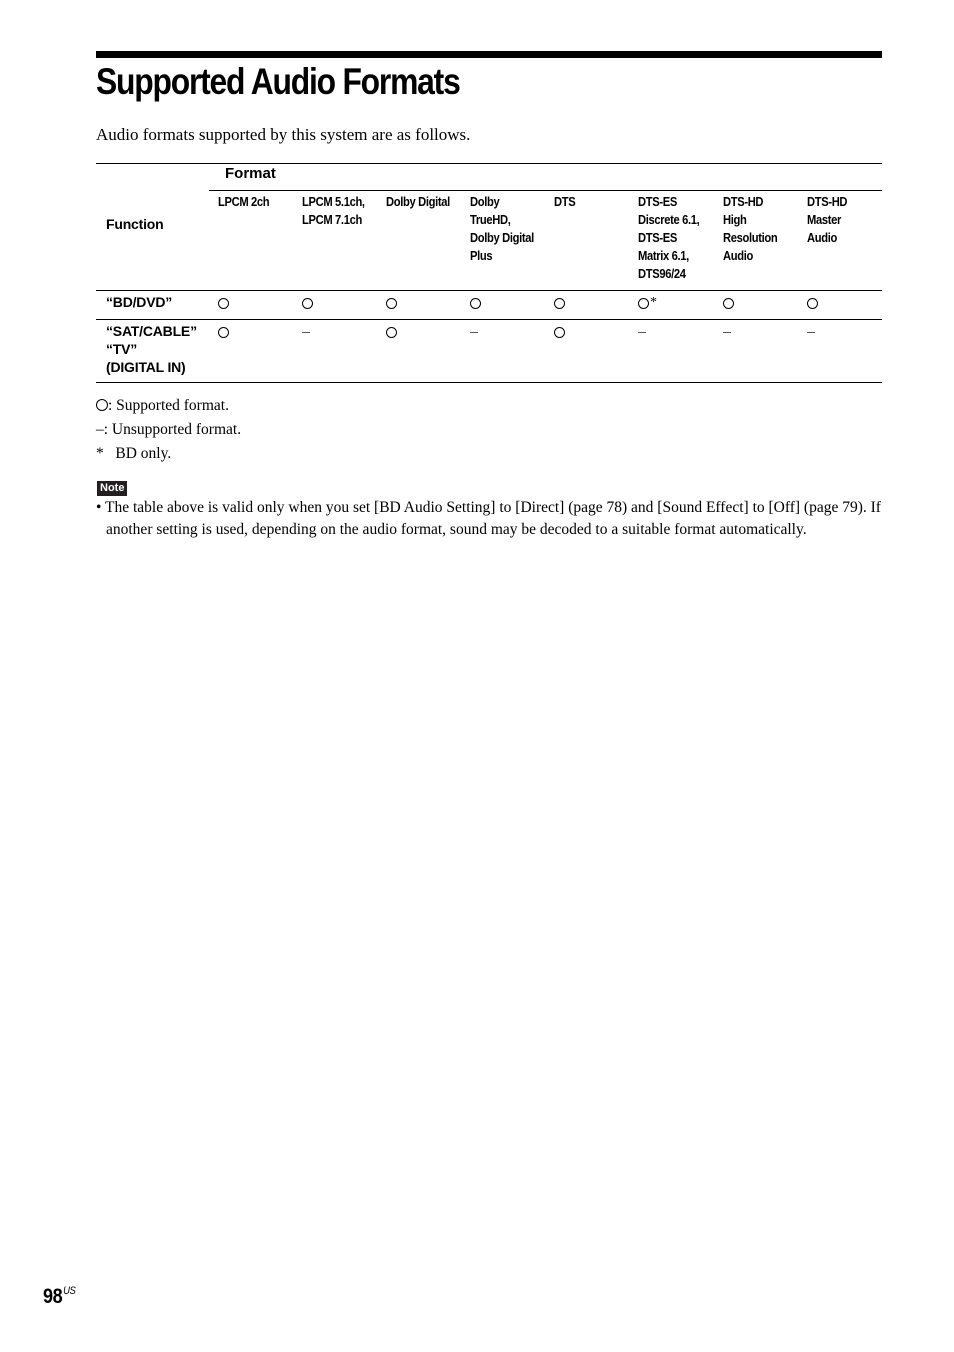  What do you see at coordinates (333, 210) in the screenshot?
I see `column-header: LPCM 5.1ch, LPCM 7.1ch` at bounding box center [333, 210].